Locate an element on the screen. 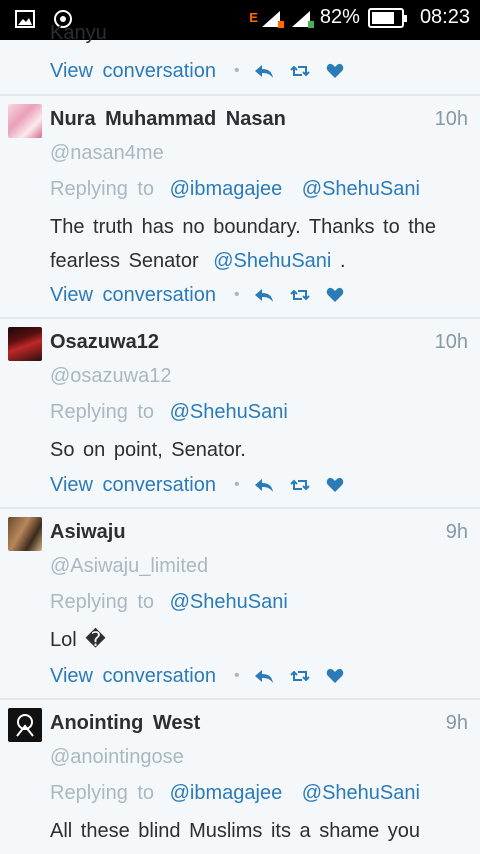  user-handle: @anointingose is located at coordinates (117, 757).